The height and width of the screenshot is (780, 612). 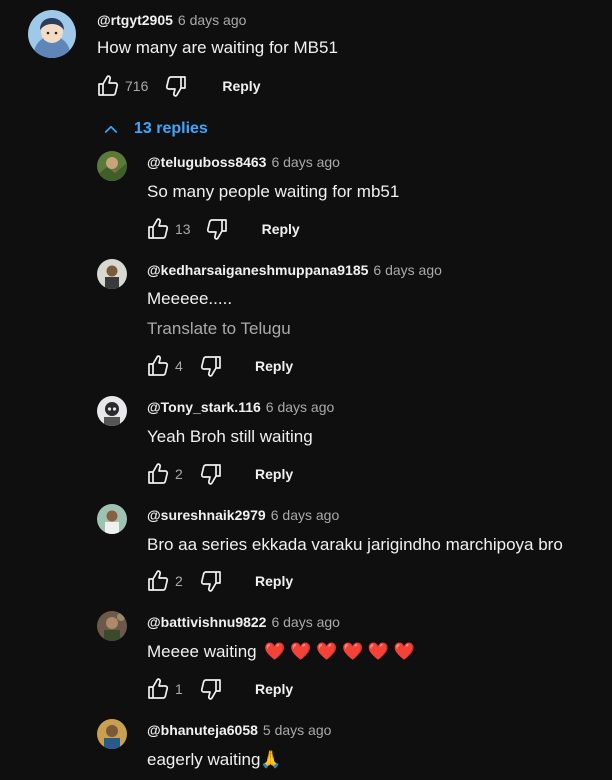 I want to click on comment-actions: 4 Reply, so click(x=218, y=366).